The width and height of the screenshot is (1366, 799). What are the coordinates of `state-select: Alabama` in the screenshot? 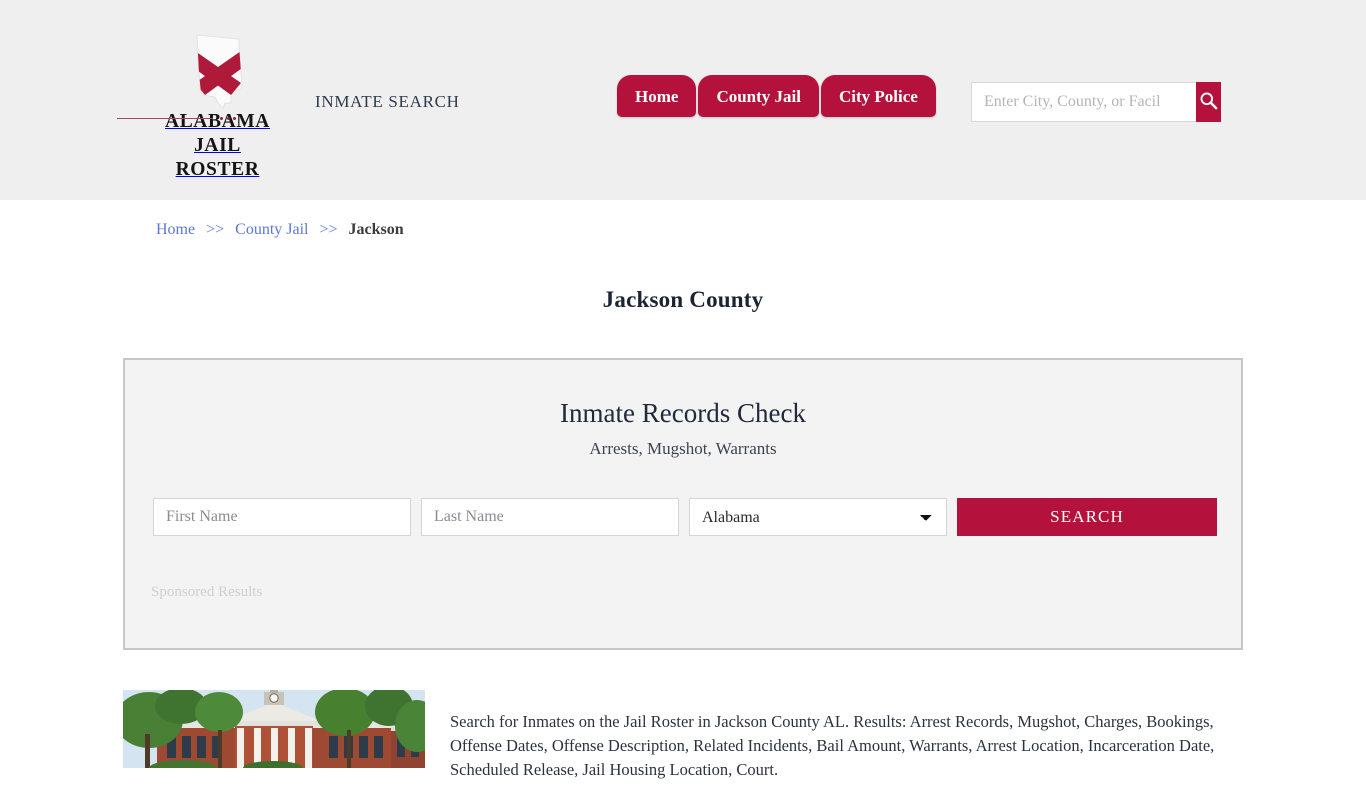 It's located at (818, 517).